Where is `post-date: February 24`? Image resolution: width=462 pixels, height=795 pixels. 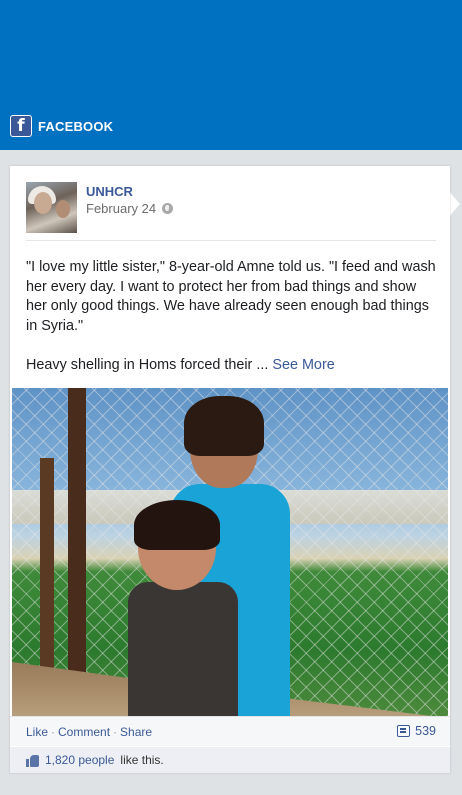
post-date: February 24 is located at coordinates (121, 208).